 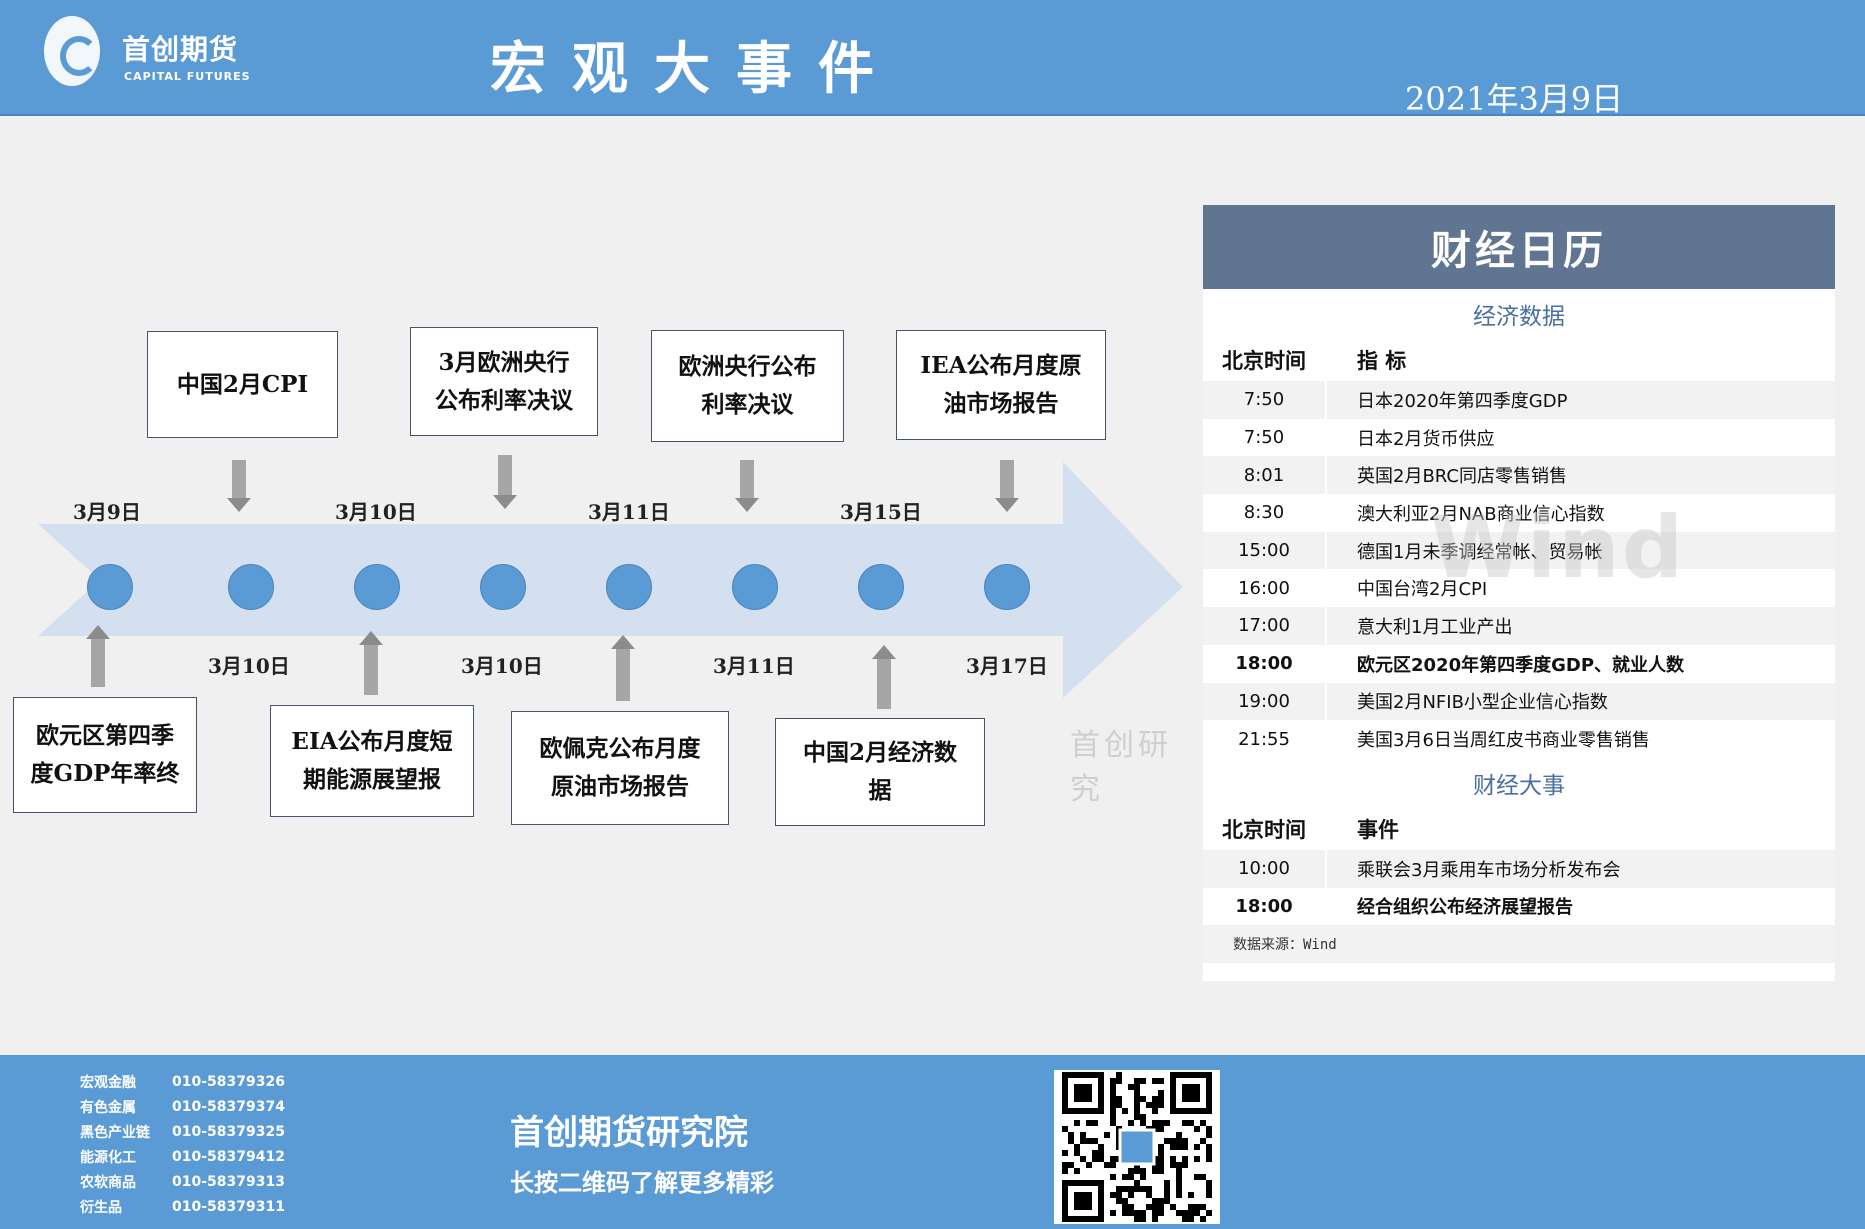 I want to click on event-box-top-4: IEA公布月度原 油市场报告, so click(x=1001, y=385).